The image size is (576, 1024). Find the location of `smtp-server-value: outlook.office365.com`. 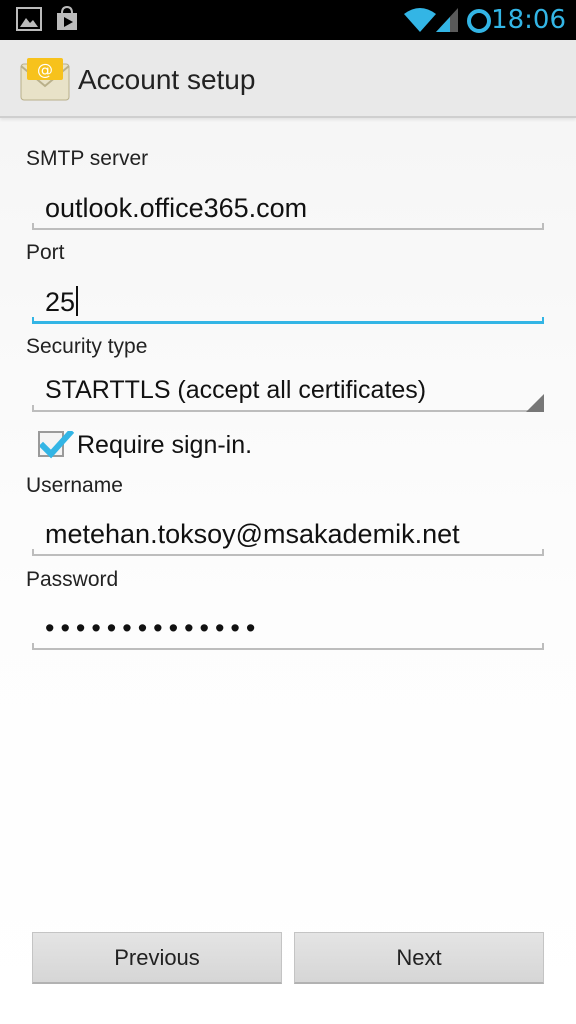

smtp-server-value: outlook.office365.com is located at coordinates (176, 208).